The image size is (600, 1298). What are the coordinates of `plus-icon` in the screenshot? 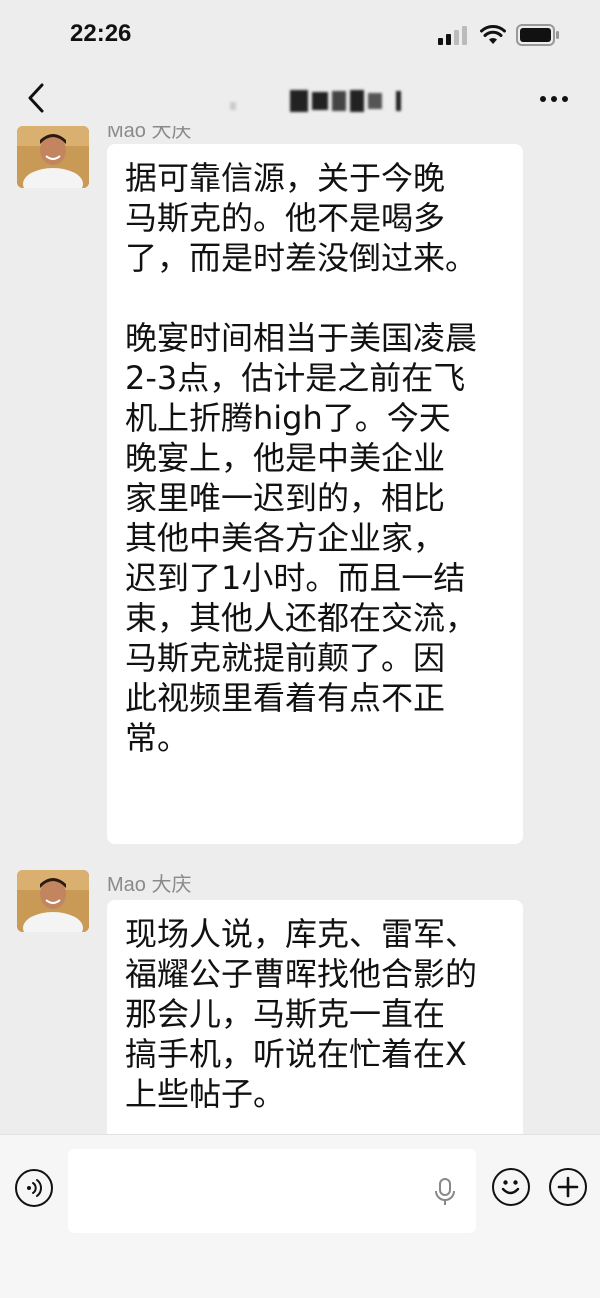 It's located at (568, 1187).